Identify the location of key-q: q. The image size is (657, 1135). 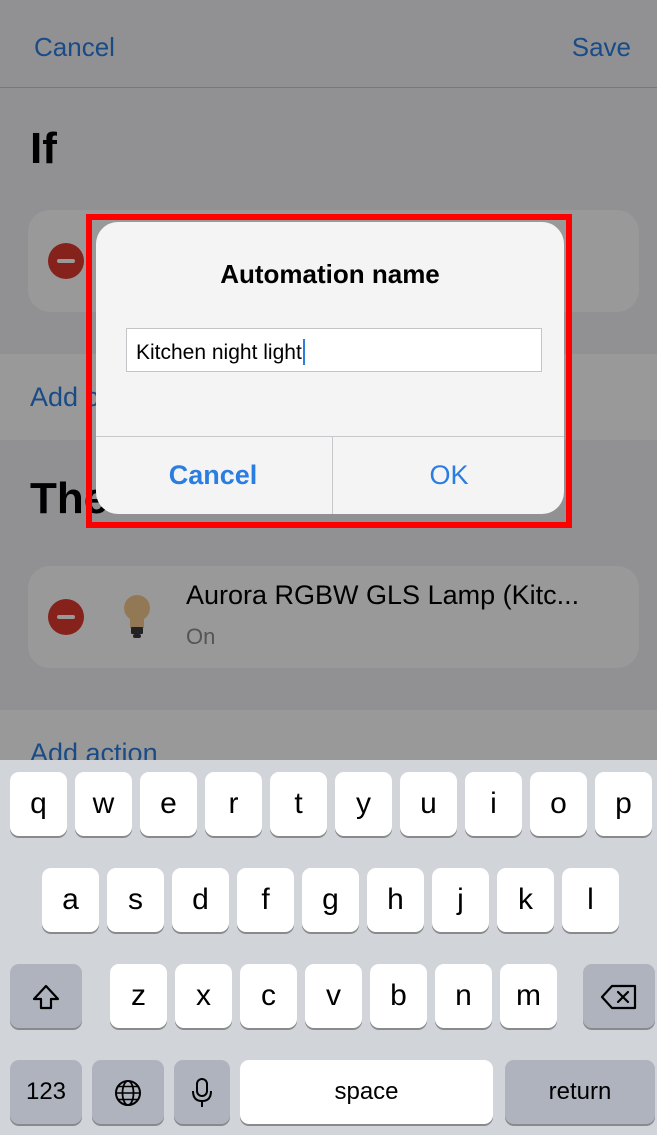
(38, 804).